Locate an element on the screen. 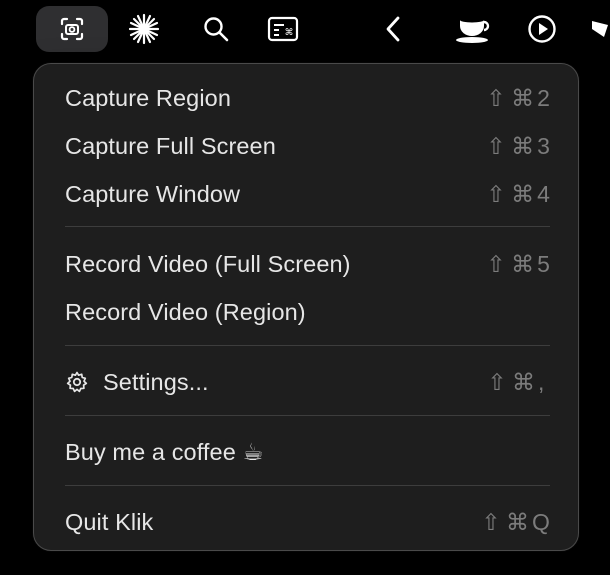  gear-icon is located at coordinates (77, 382).